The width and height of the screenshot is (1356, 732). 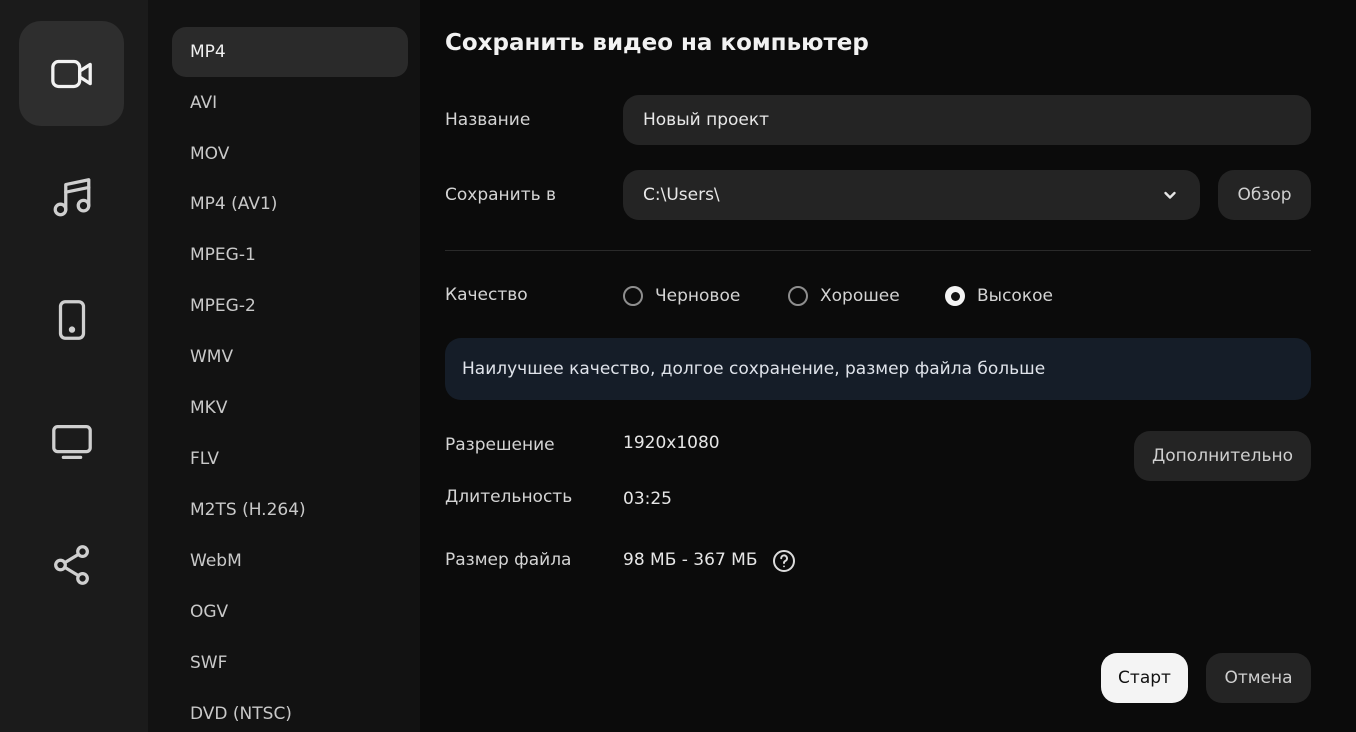 I want to click on quality-radio-high: Высокое, so click(x=999, y=296).